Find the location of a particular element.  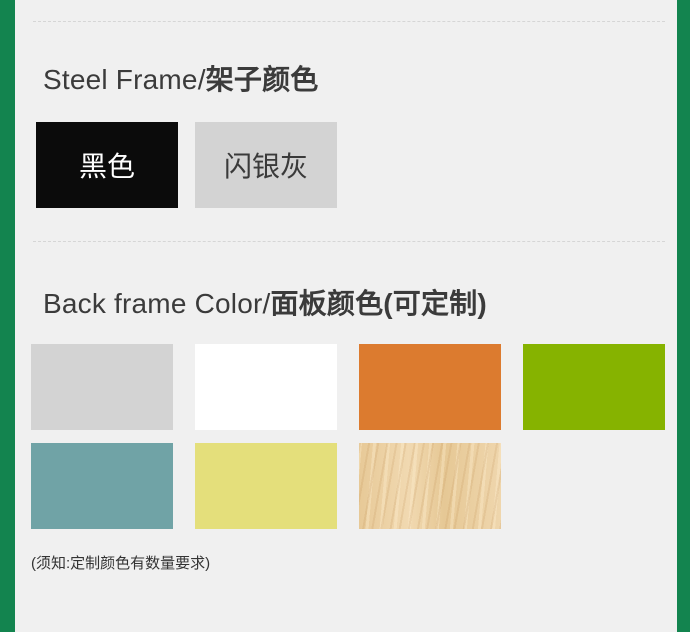

middle-divider is located at coordinates (349, 241).